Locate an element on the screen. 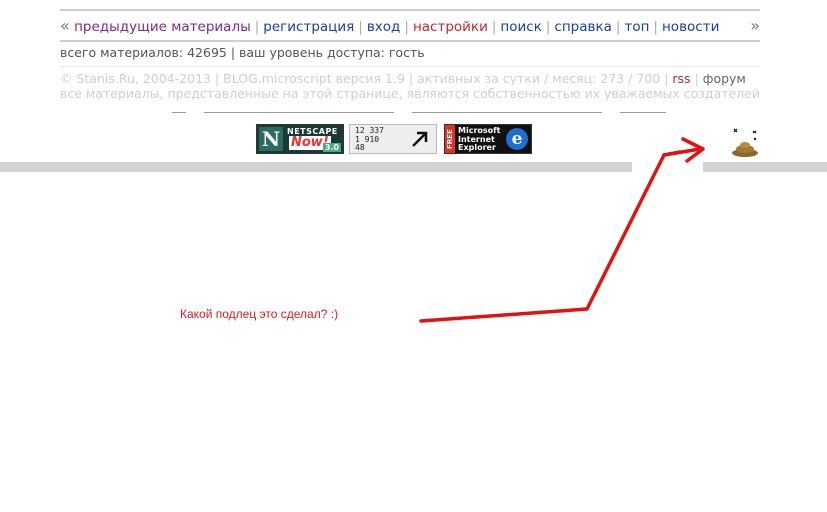  ie-logo-icon: e is located at coordinates (517, 139).